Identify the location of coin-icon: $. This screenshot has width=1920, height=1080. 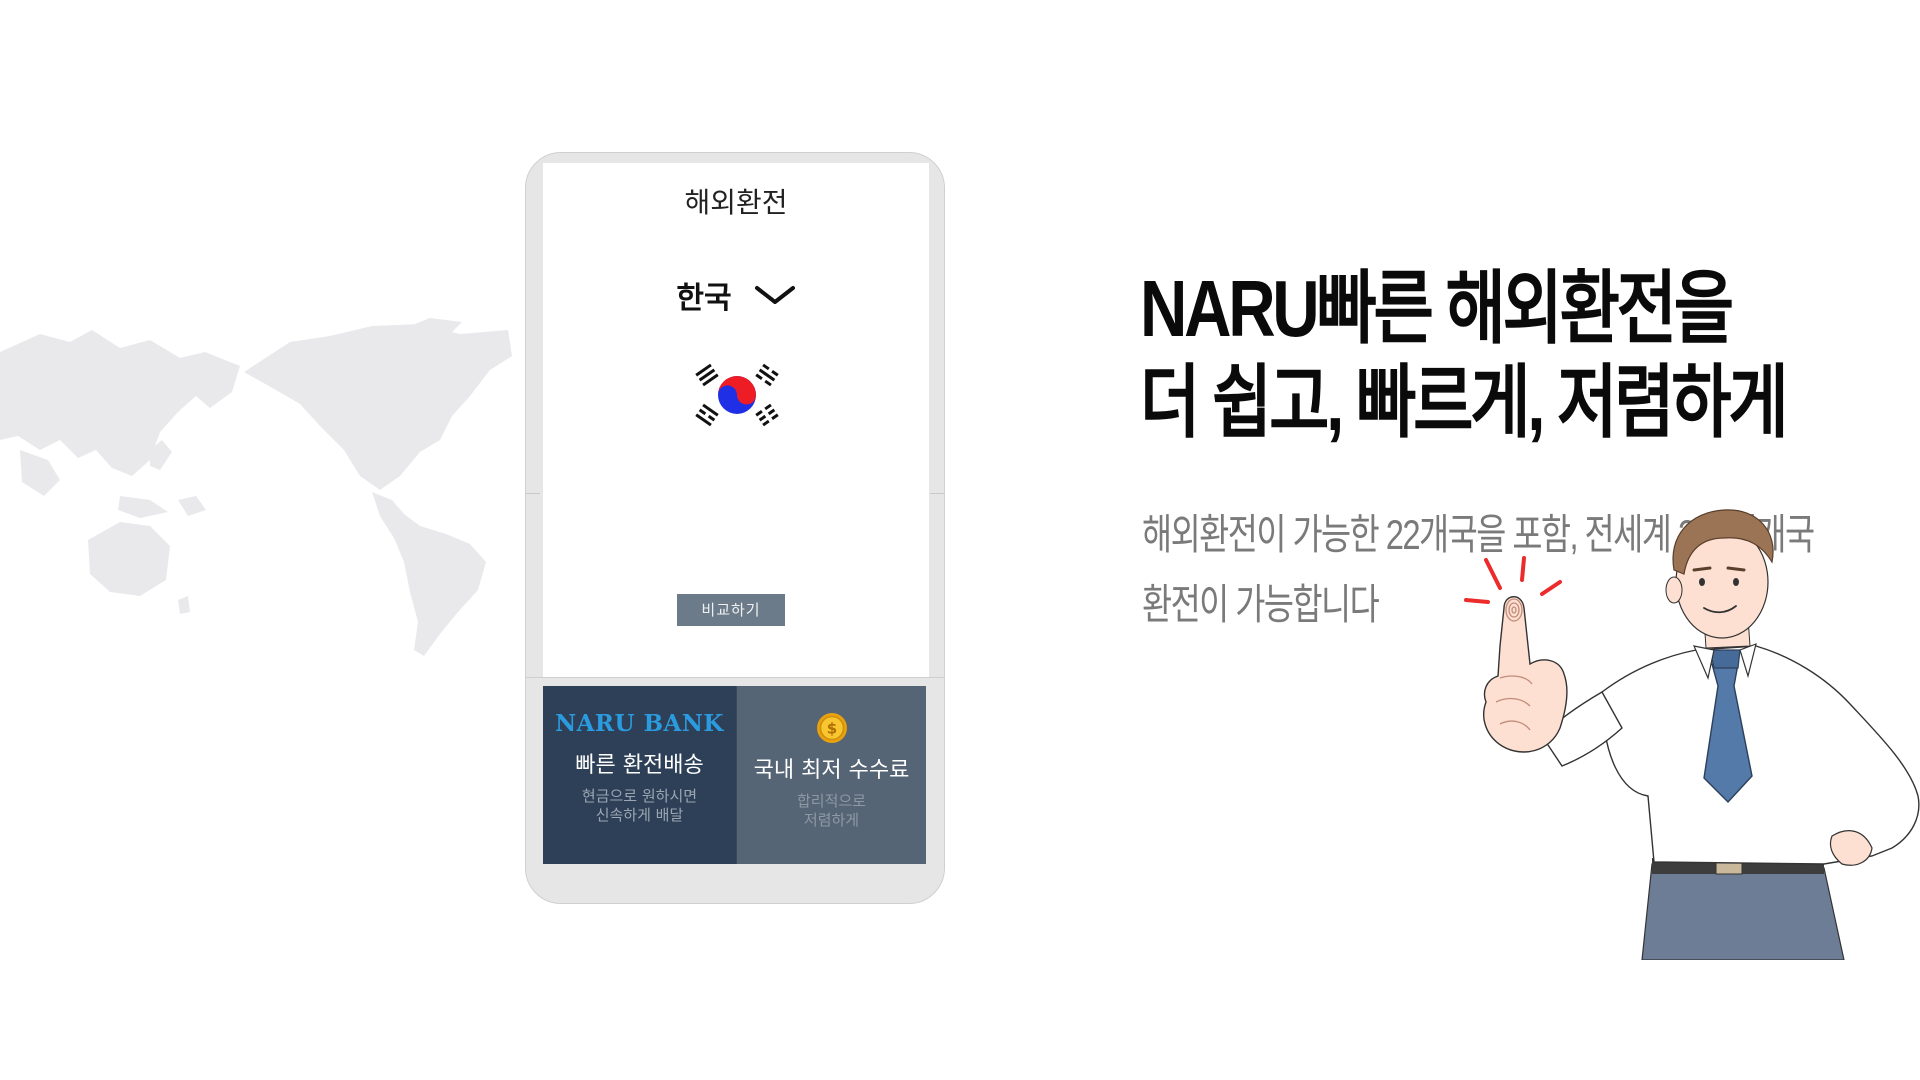
(831, 728).